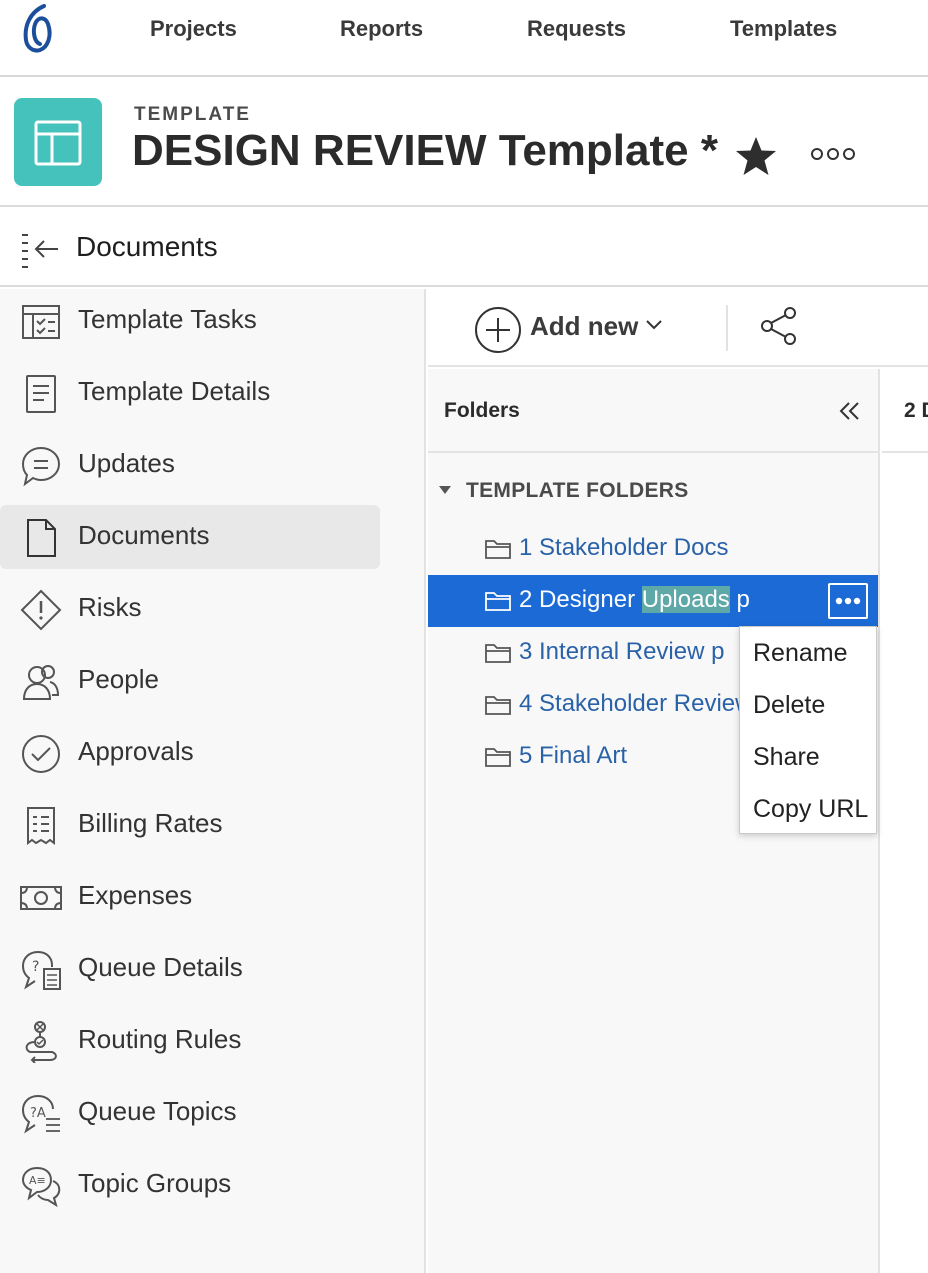 This screenshot has height=1273, width=928. I want to click on sidebar-item-label: Routing Rules, so click(160, 1039).